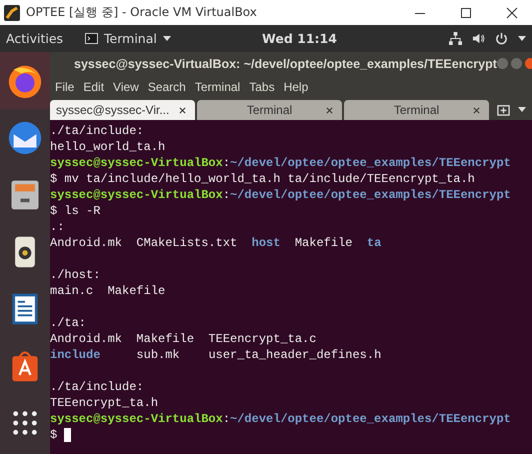 The height and width of the screenshot is (454, 532). Describe the element at coordinates (455, 38) in the screenshot. I see `network-icon` at that location.